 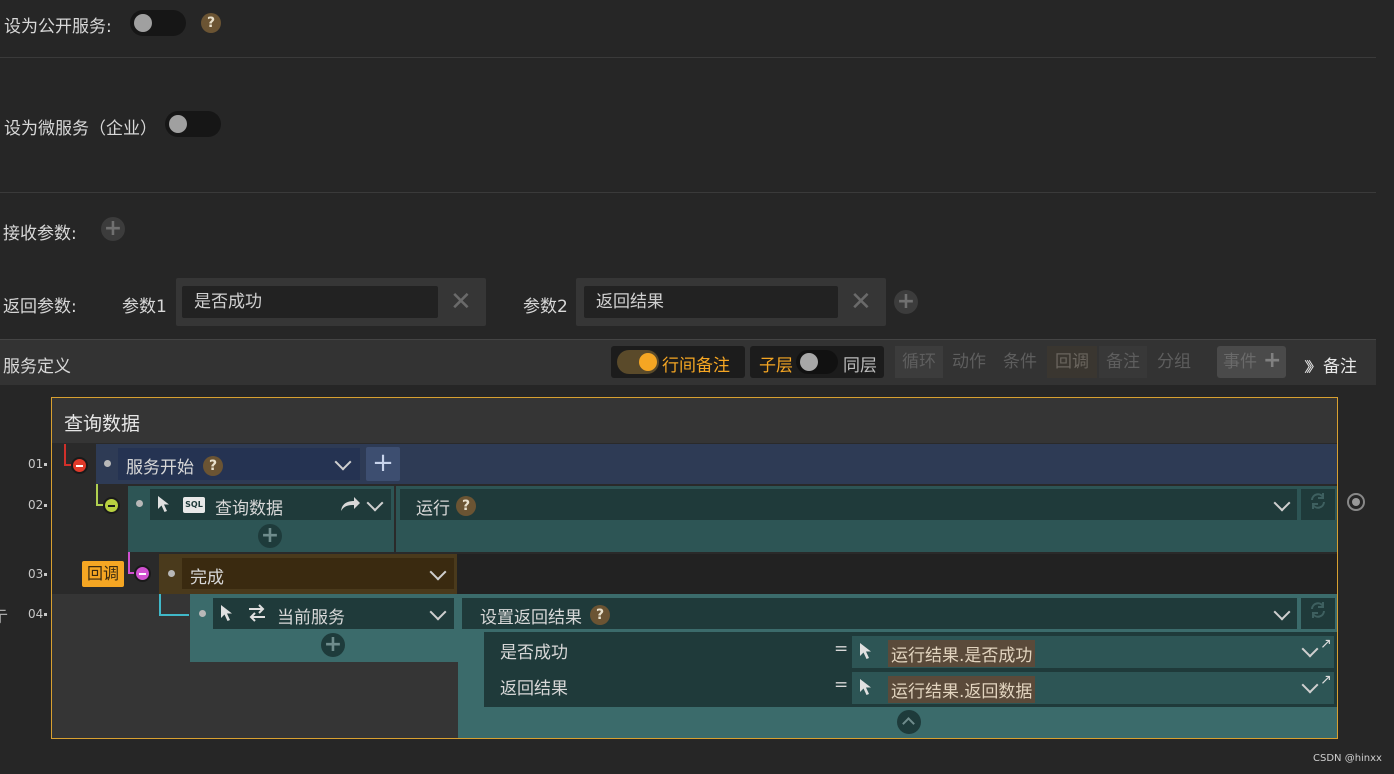 I want to click on public-service-label: 设为公开服务:, so click(x=58, y=27).